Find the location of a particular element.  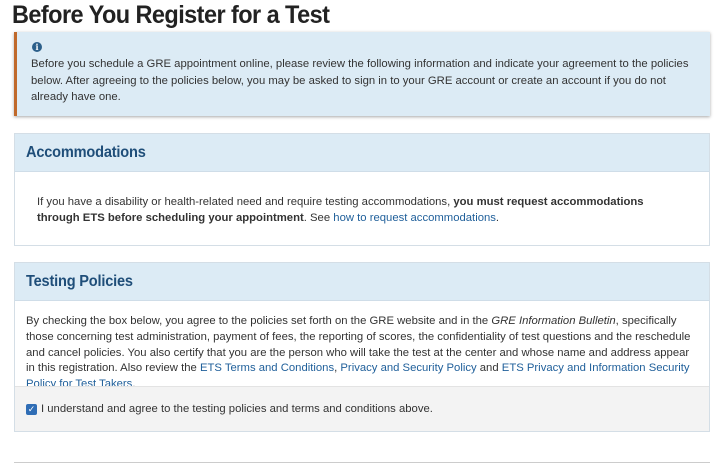

gre-bulletin-title: GRE Information Bulletin is located at coordinates (553, 321).